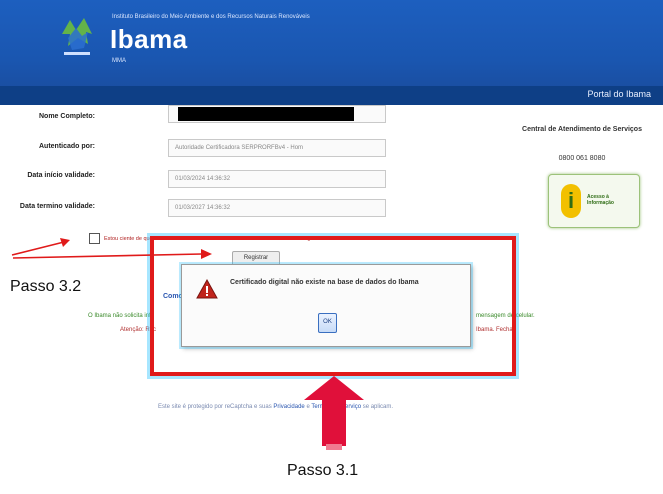  I want to click on step-3-1-label: Passo 3.1, so click(323, 470).